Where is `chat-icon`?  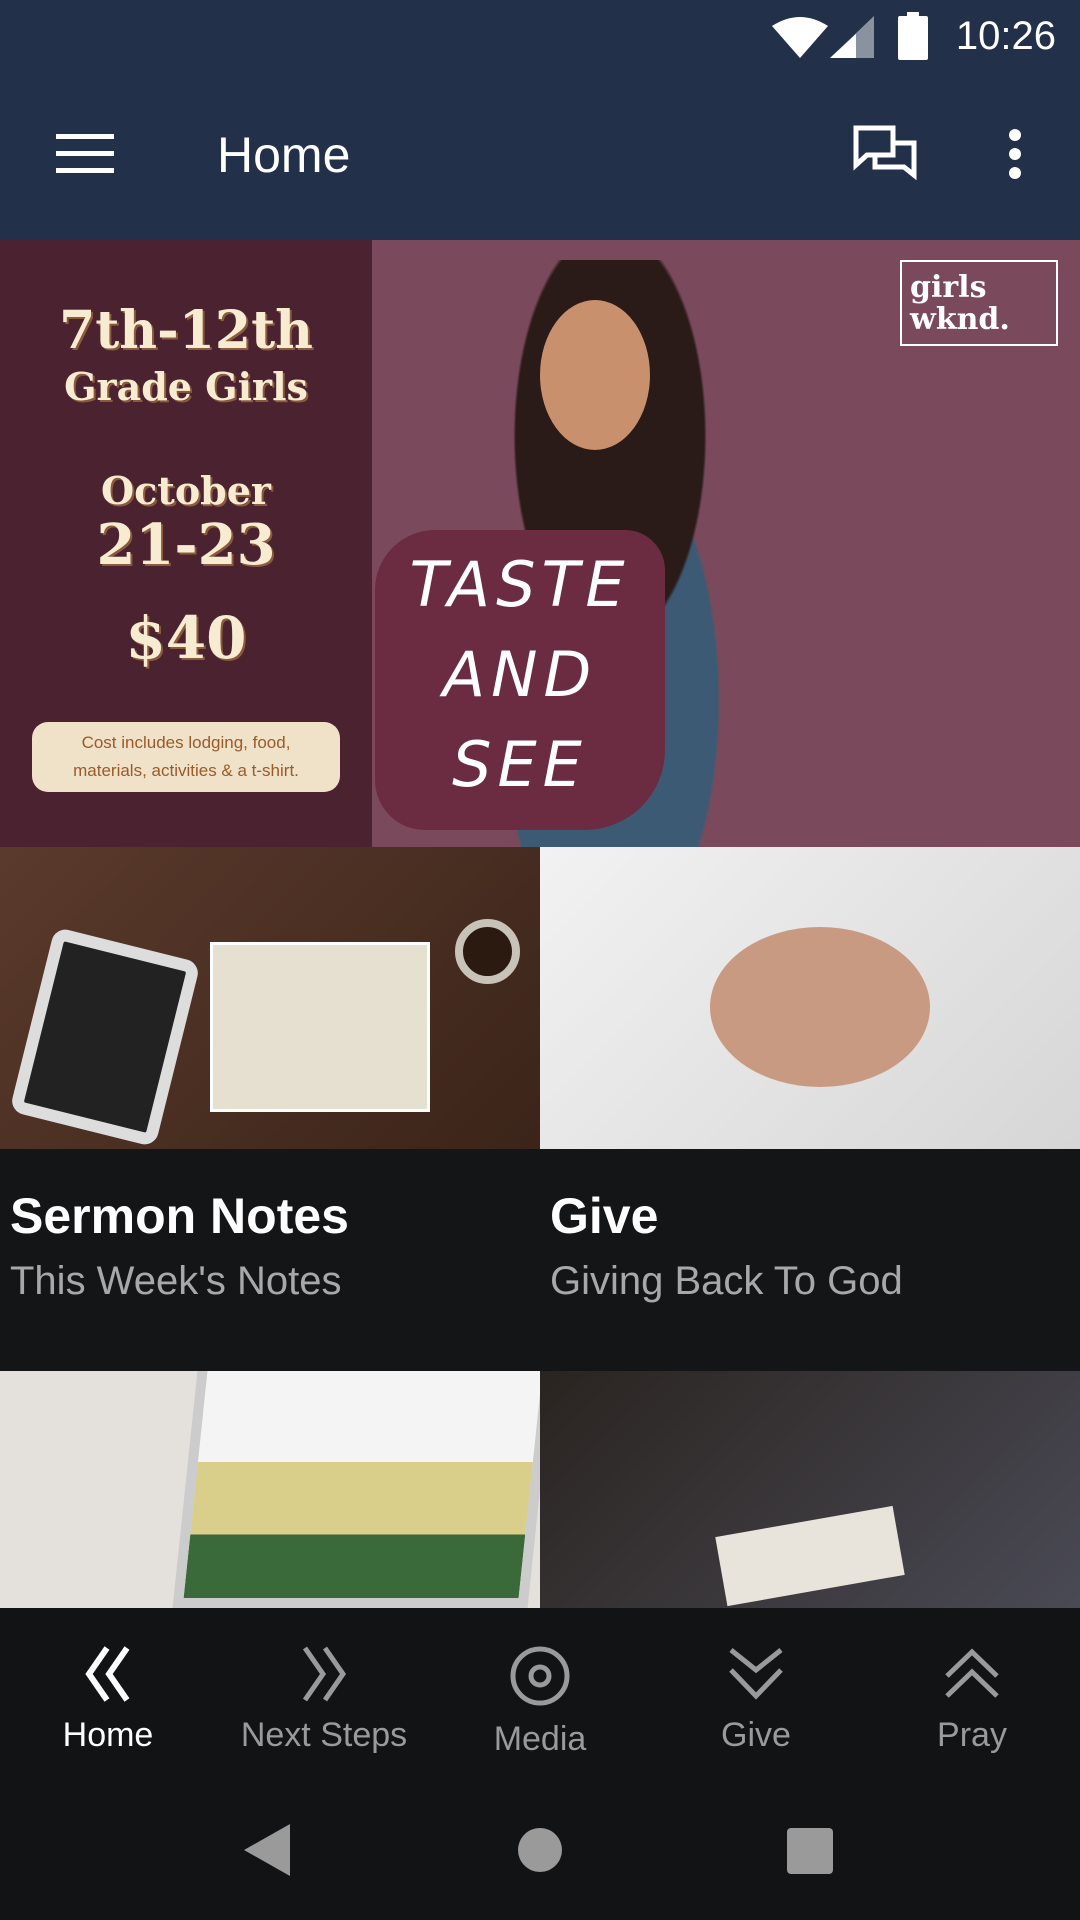
chat-icon is located at coordinates (885, 153).